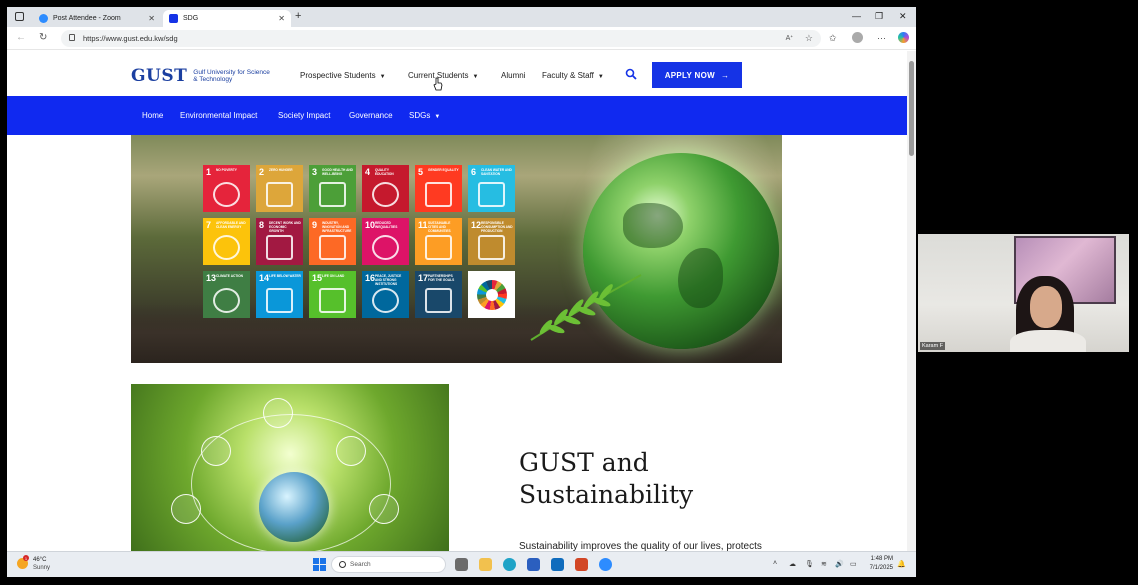 The width and height of the screenshot is (1138, 585). What do you see at coordinates (901, 564) in the screenshot?
I see `notification-bell-icon: 🔔` at bounding box center [901, 564].